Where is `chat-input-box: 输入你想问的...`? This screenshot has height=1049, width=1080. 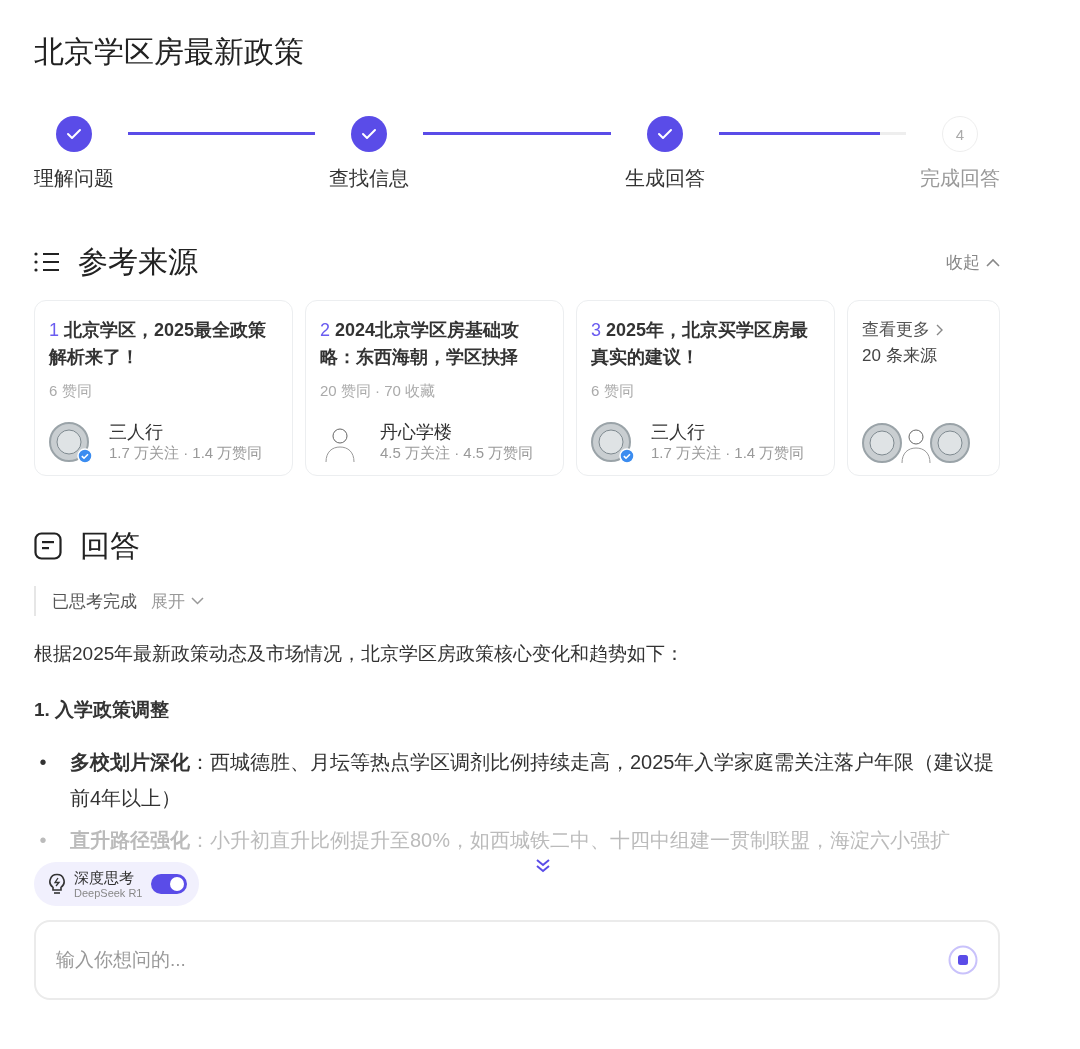
chat-input-box: 输入你想问的... is located at coordinates (517, 960).